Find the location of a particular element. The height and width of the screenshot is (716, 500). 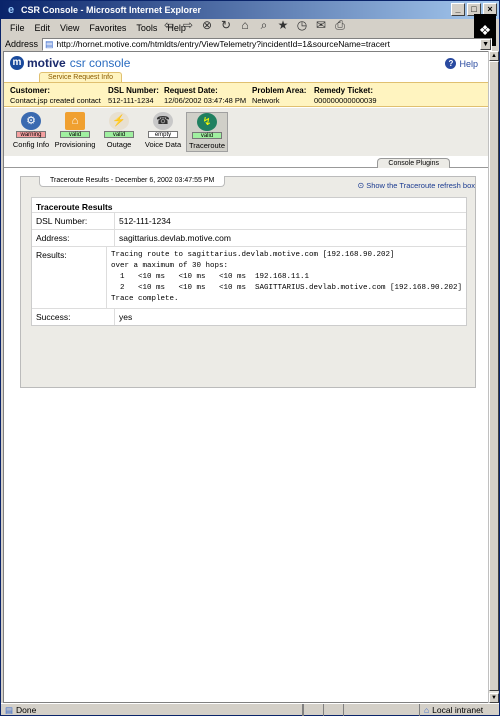

info-label: Problem Area: is located at coordinates (279, 90).